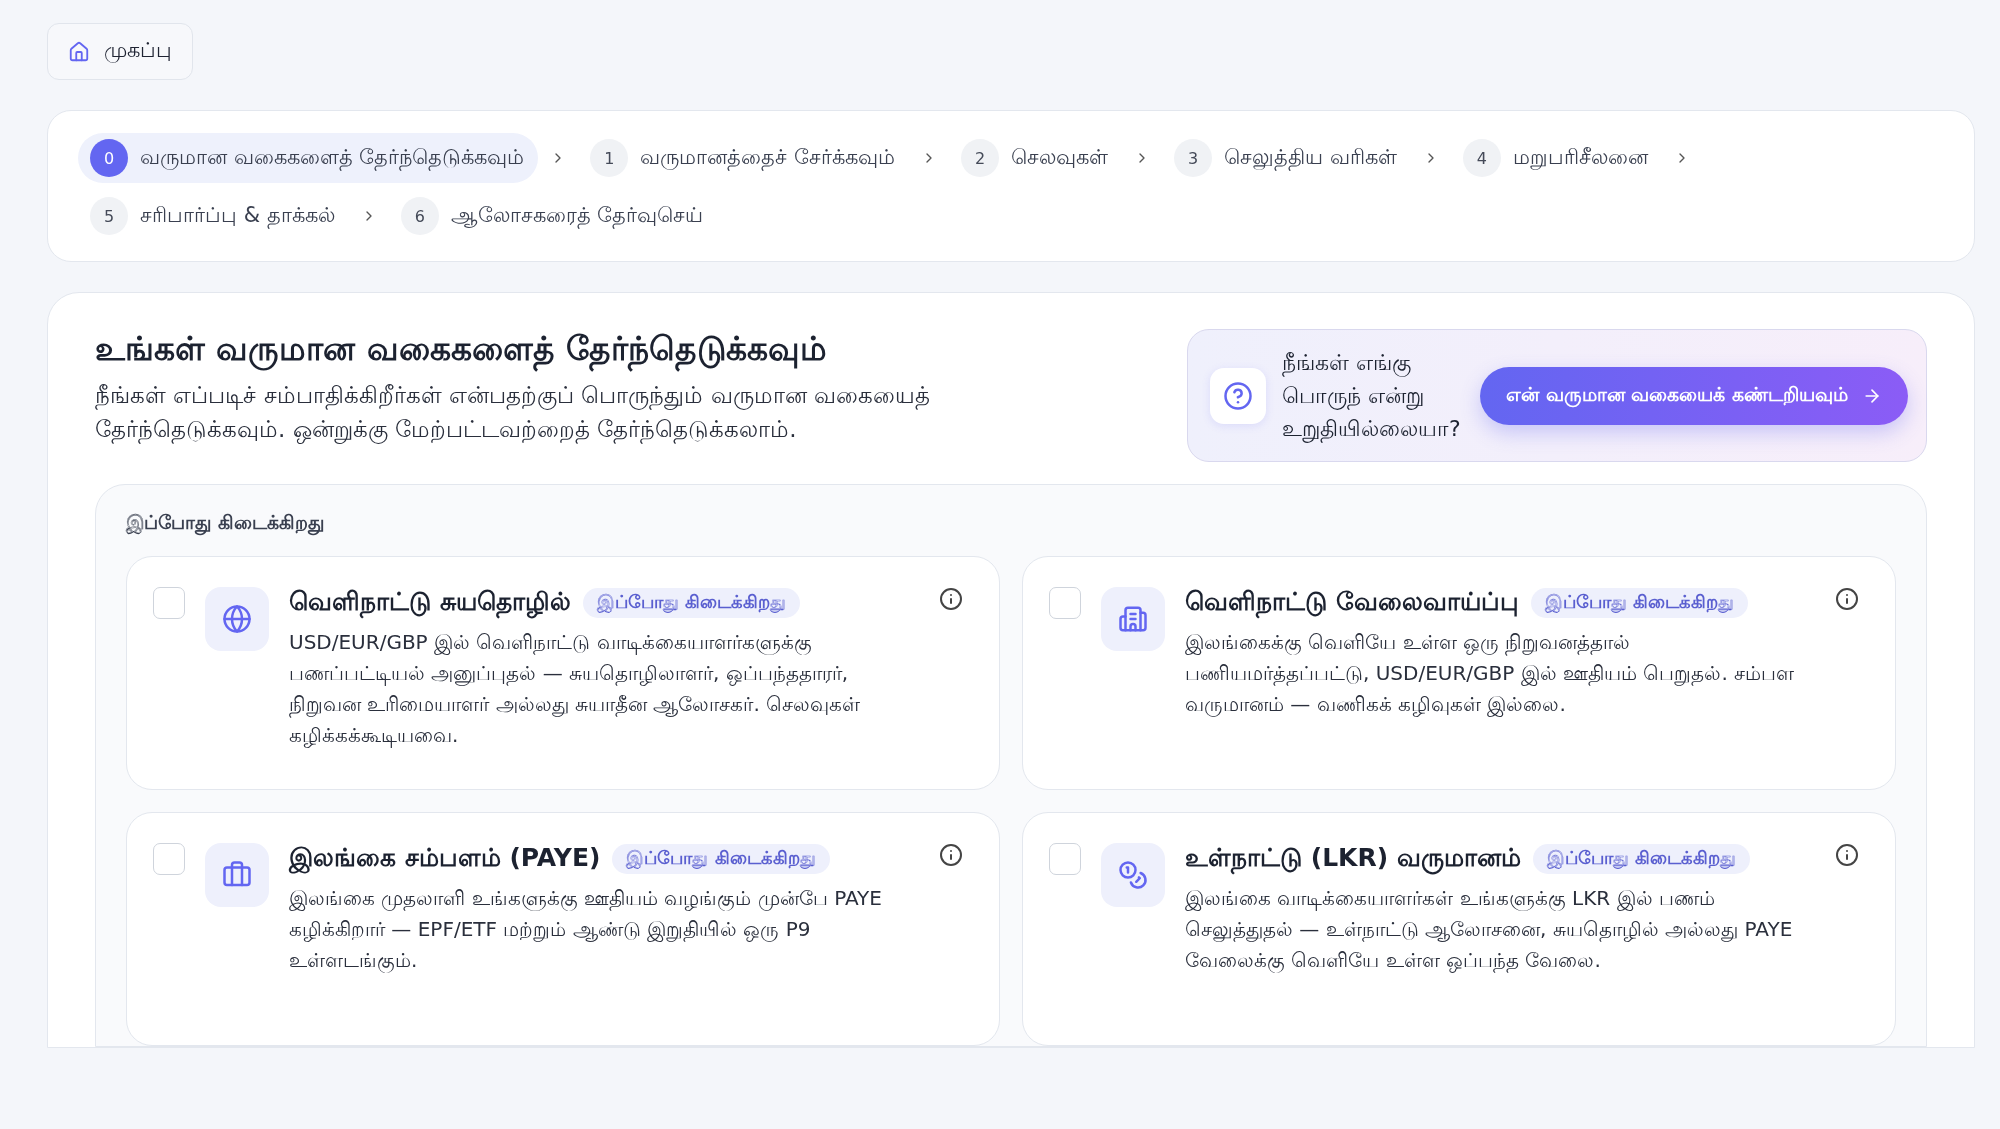 This screenshot has height=1129, width=2000. What do you see at coordinates (586, 930) in the screenshot?
I see `card-description: இலங்கை முதலாளி உங்களுக்கு ஊதியம் வழங்கும் முன்பே PAYE கழிக்கிறார் — EPF/ETF மற்றும் ஆண்டு இறுதியில் ஒரு P9 உள்ளடங்கும்.` at bounding box center [586, 930].